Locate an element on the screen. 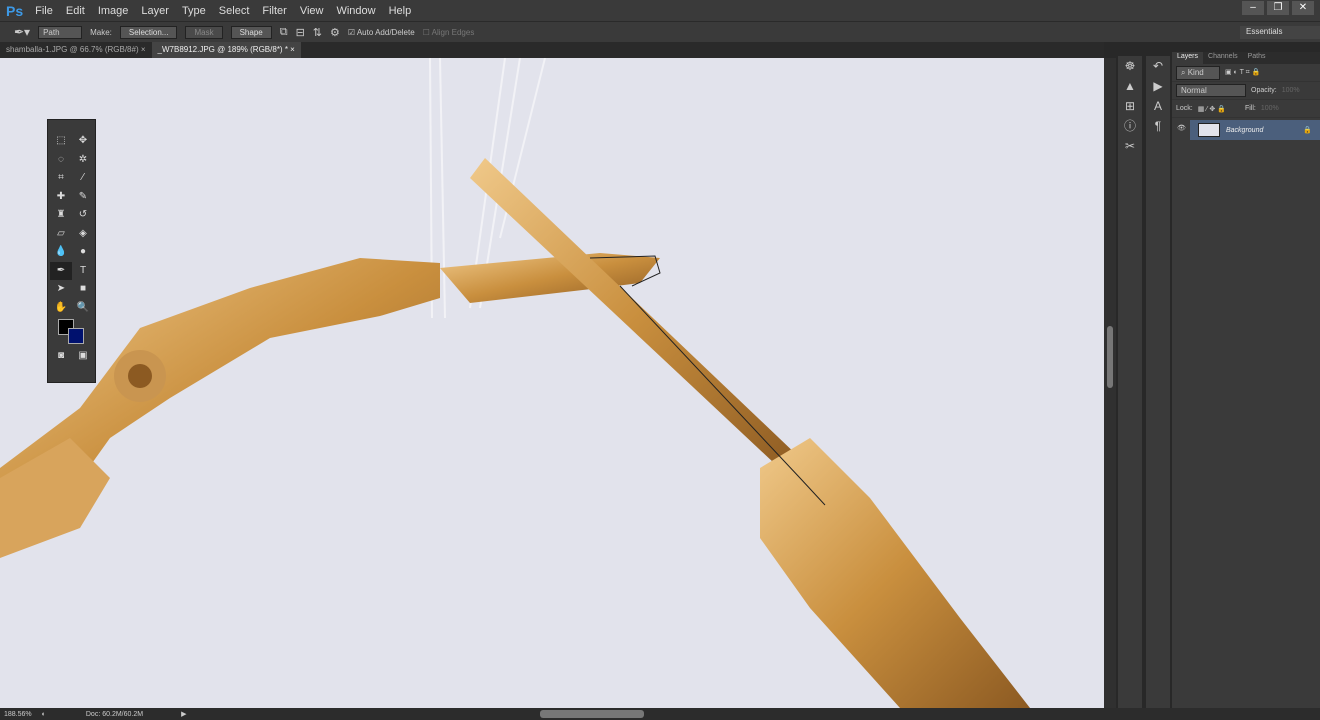  move-tool-icon: ✥ is located at coordinates (83, 141).